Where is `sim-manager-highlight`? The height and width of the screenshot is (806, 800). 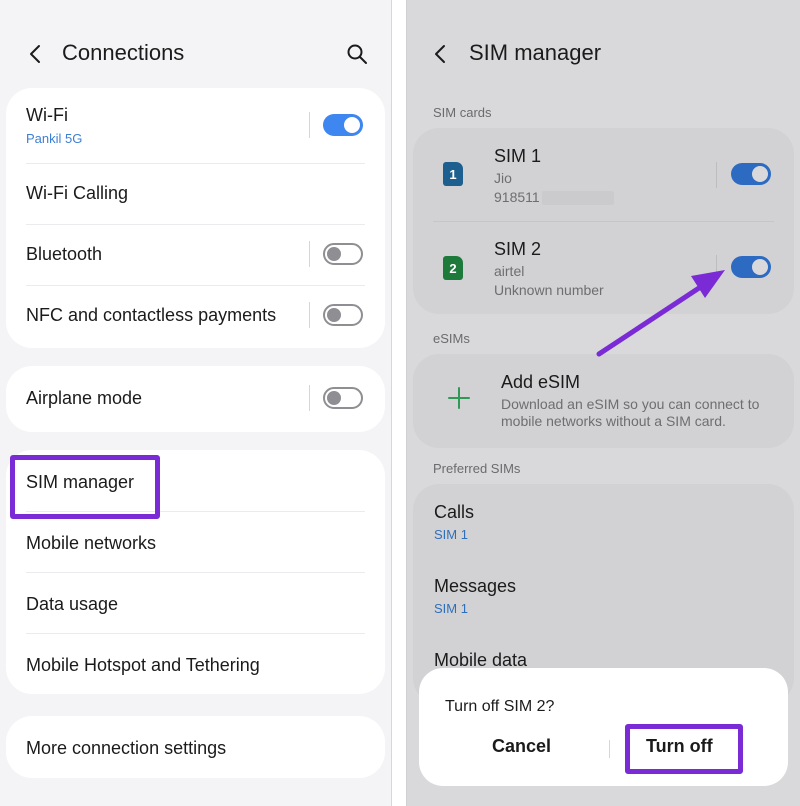 sim-manager-highlight is located at coordinates (85, 487).